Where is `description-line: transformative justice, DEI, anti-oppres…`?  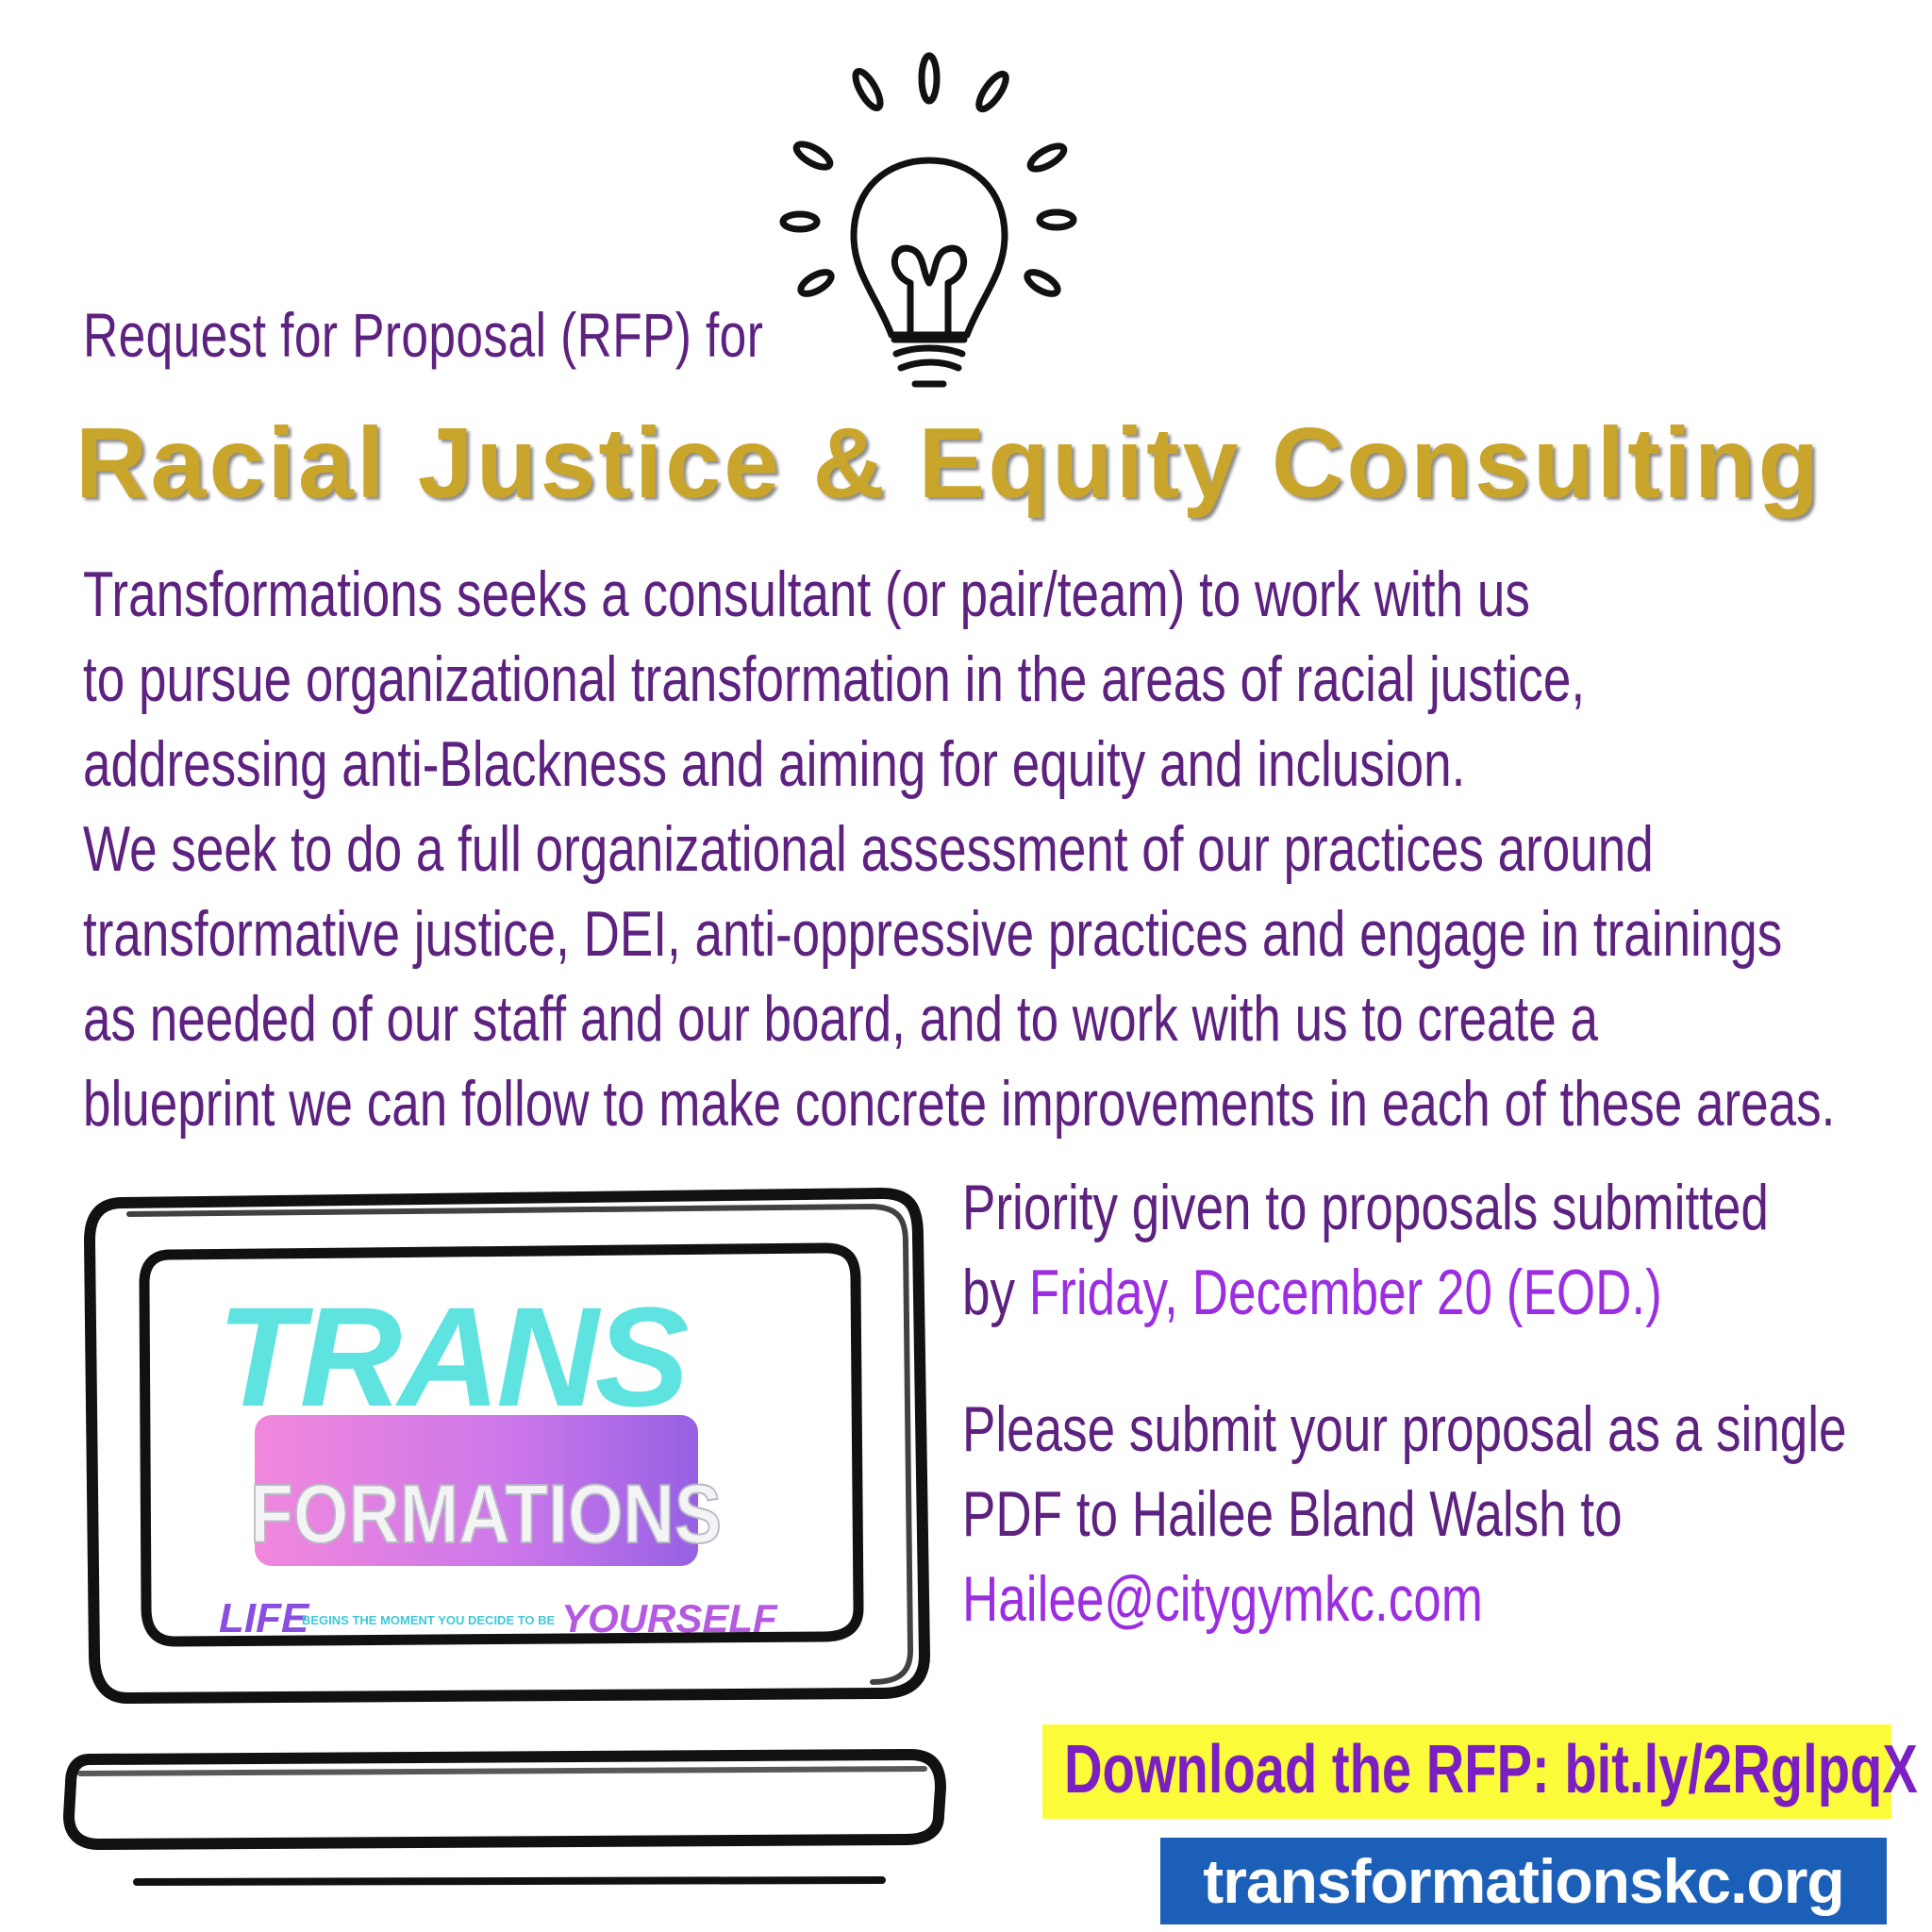
description-line: transformative justice, DEI, anti-oppres… is located at coordinates (933, 934).